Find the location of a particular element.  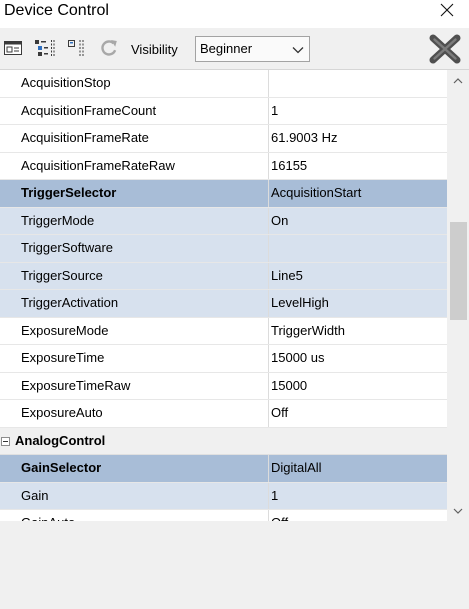

property-row-gain: Gain 1 is located at coordinates (223, 496).